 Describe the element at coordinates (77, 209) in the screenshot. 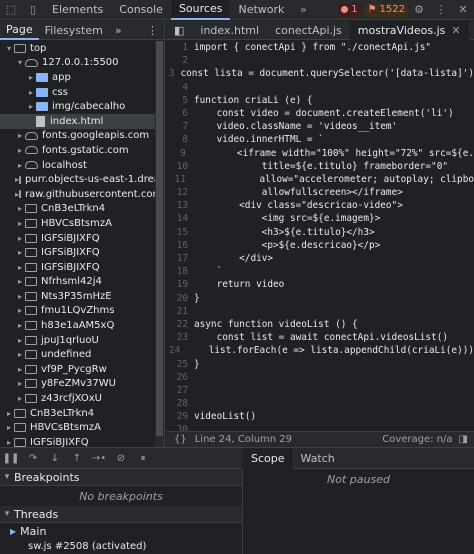

I see `tree-item: ▸CnB3eLTrkn4` at that location.